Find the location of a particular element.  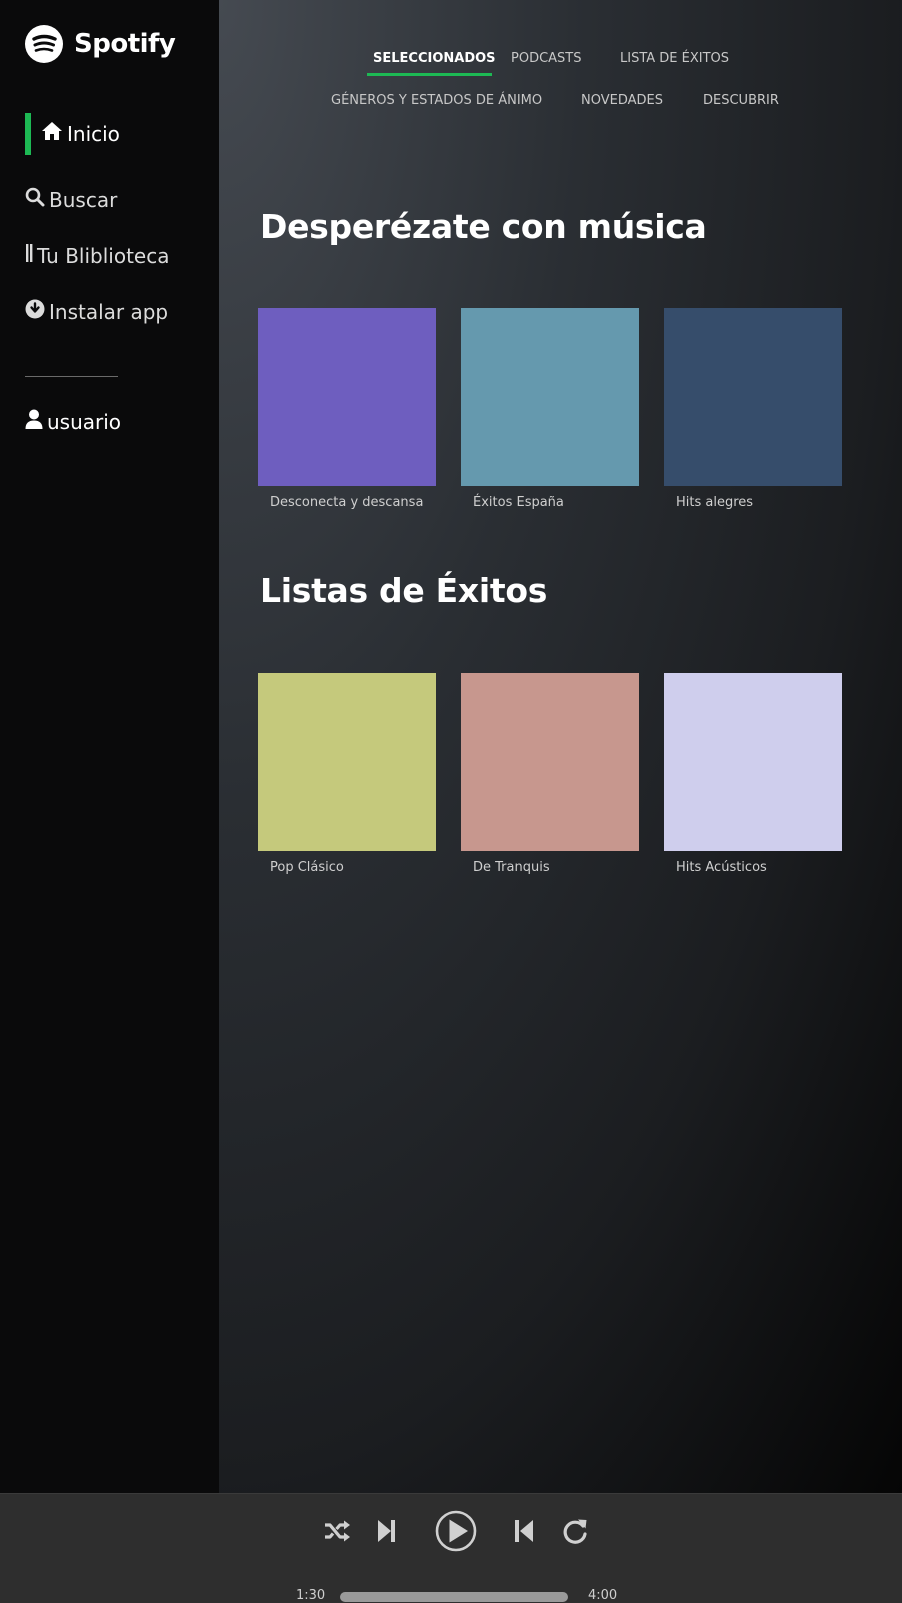

sidebar-item-inicio: Inicio is located at coordinates (80, 133).